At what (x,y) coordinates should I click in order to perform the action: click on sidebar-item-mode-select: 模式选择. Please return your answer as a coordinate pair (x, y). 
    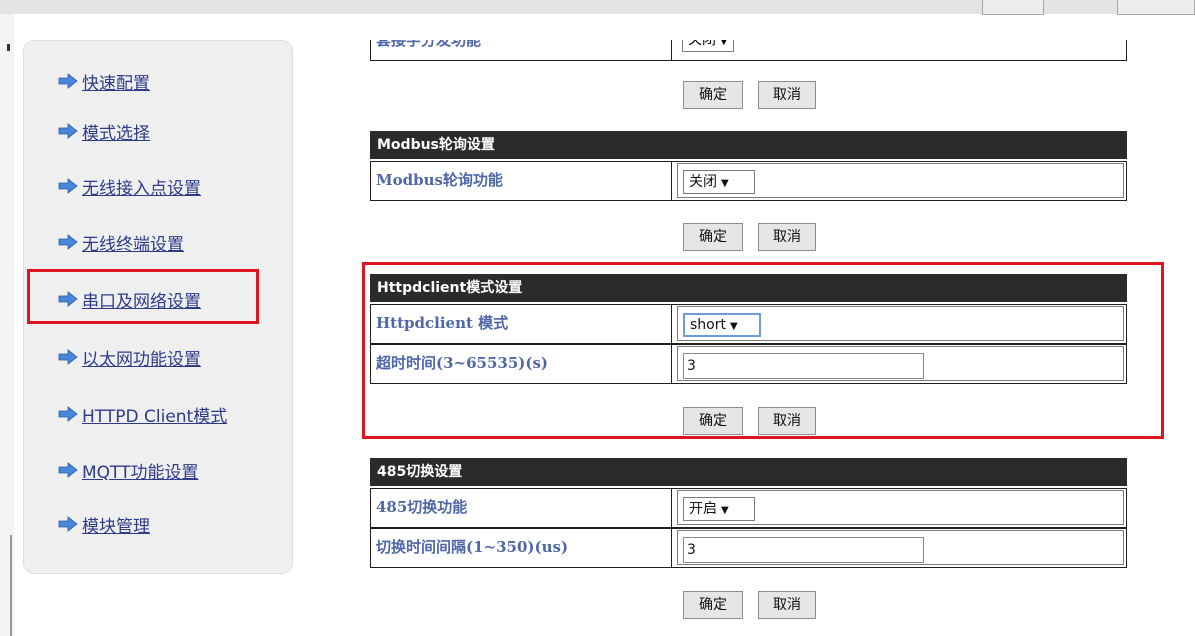
    Looking at the image, I should click on (104, 131).